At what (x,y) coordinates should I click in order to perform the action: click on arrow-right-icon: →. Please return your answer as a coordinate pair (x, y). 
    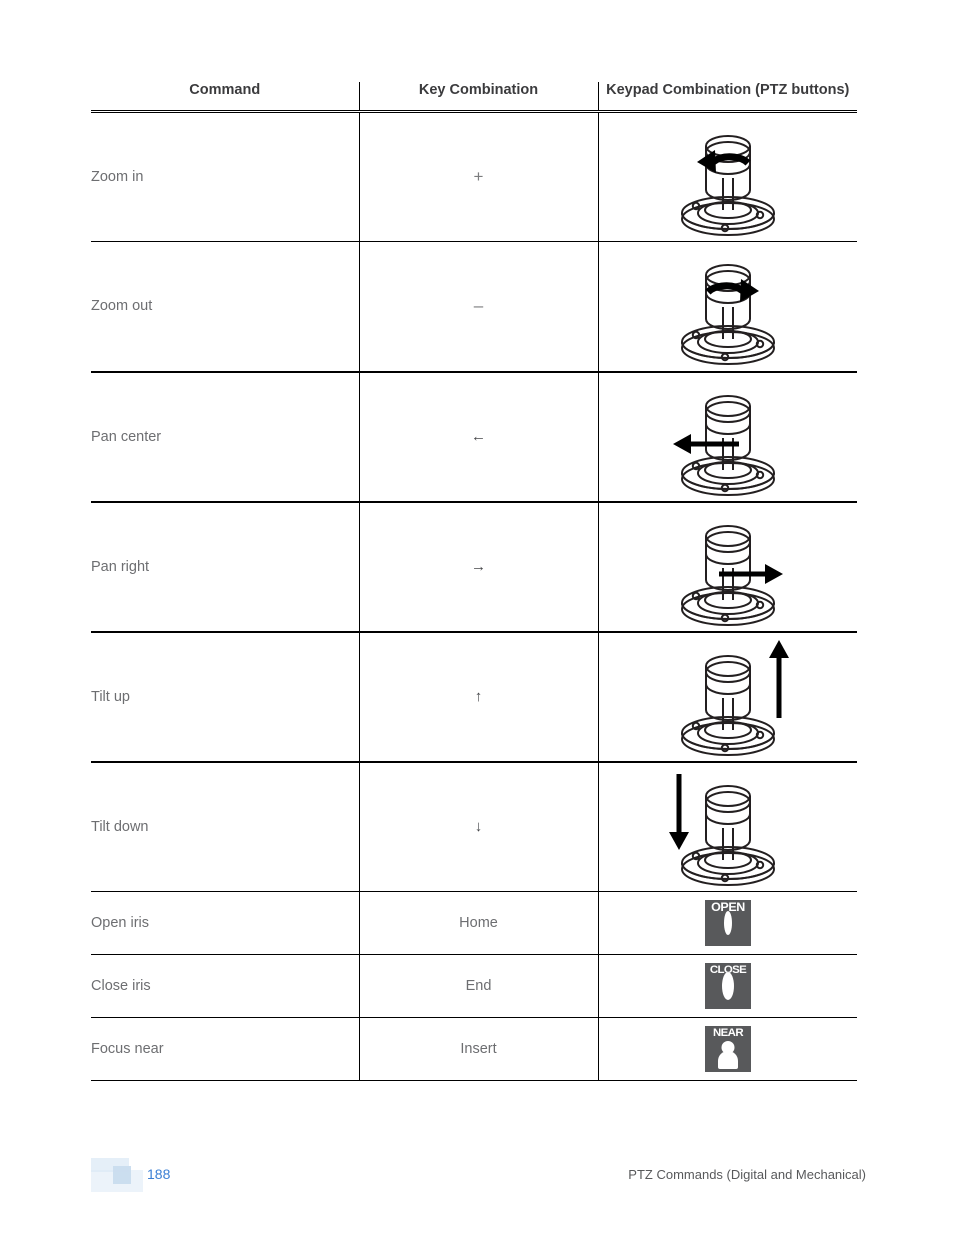
    Looking at the image, I should click on (478, 566).